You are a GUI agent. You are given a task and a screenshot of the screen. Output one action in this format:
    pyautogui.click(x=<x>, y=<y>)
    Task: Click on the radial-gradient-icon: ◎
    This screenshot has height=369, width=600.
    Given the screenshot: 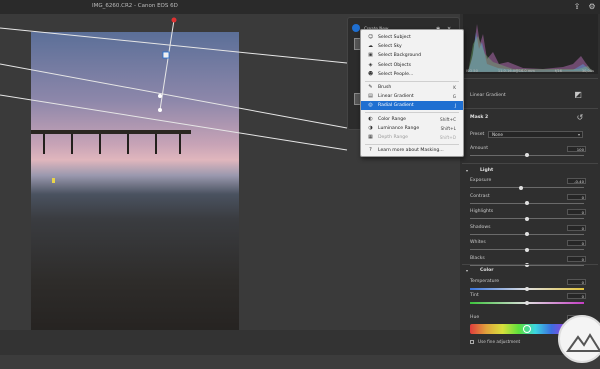 What is the action you would take?
    pyautogui.click(x=370, y=105)
    